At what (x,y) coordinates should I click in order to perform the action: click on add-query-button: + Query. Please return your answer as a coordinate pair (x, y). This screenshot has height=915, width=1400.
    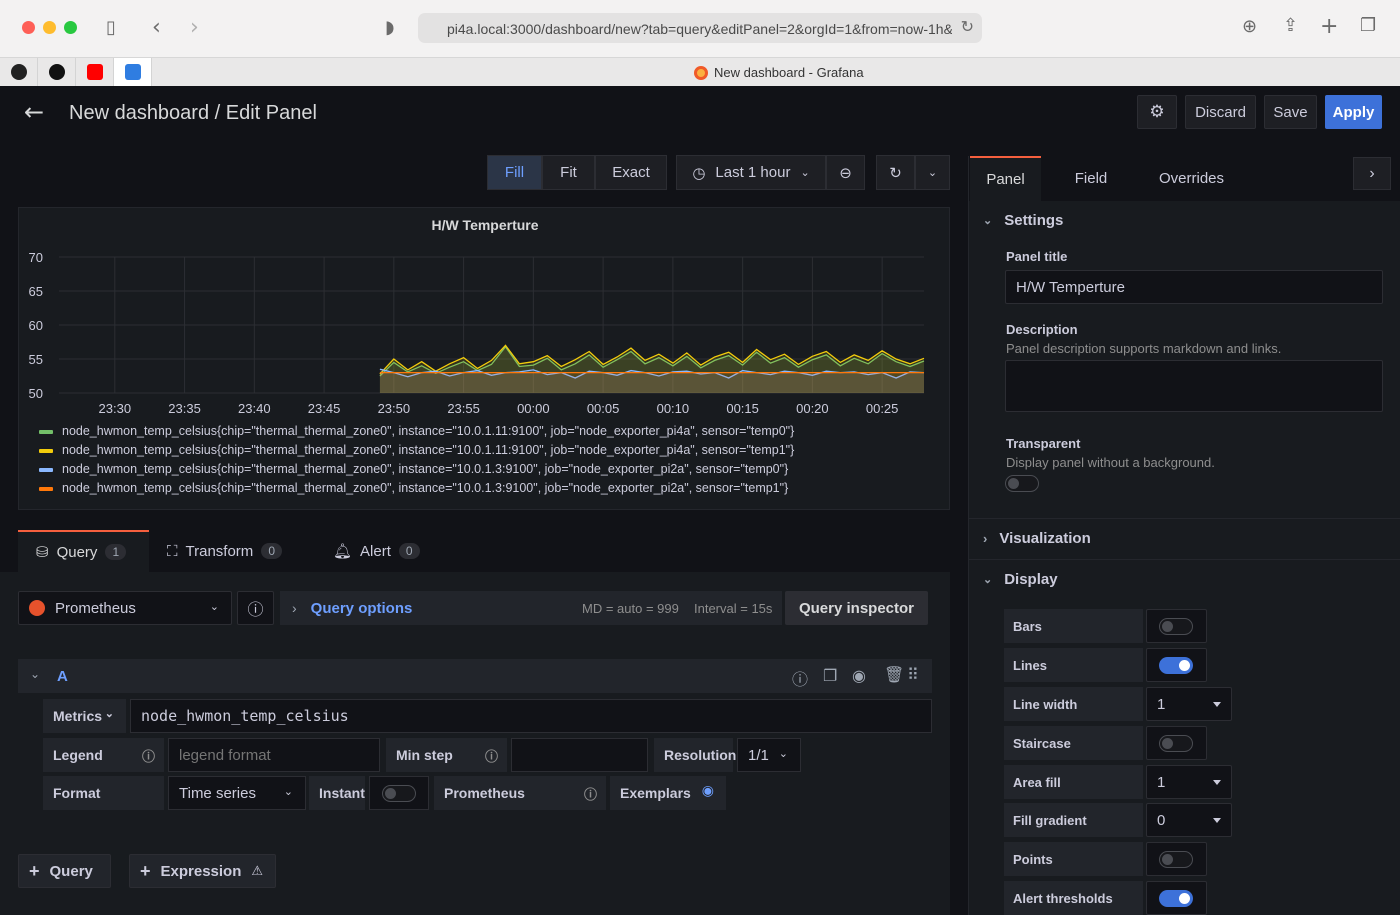
    Looking at the image, I should click on (64, 871).